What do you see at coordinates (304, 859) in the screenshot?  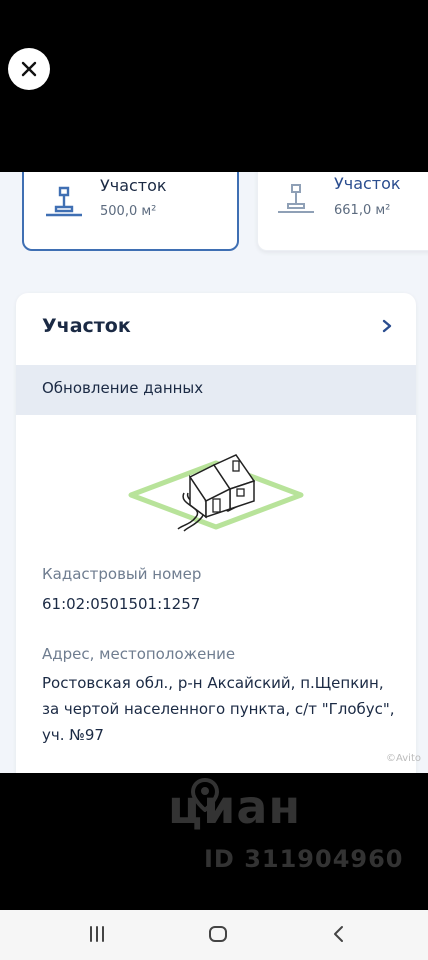 I see `listing-id-watermark: ID 311904960` at bounding box center [304, 859].